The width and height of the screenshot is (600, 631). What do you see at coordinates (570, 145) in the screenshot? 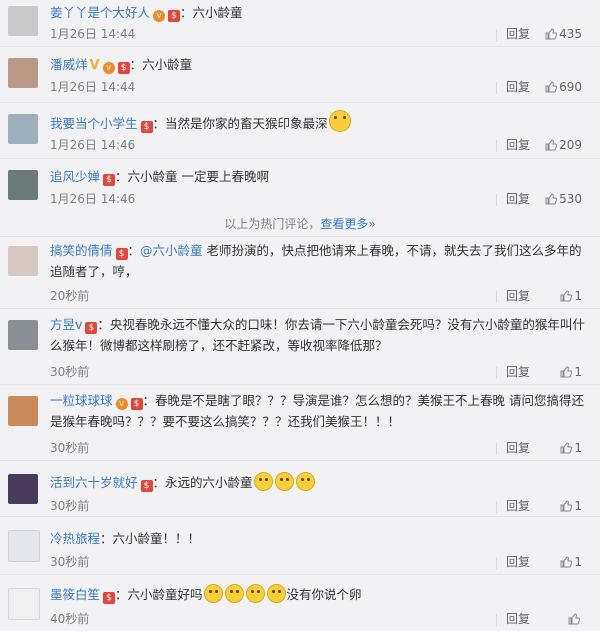
I see `like-count: 209` at bounding box center [570, 145].